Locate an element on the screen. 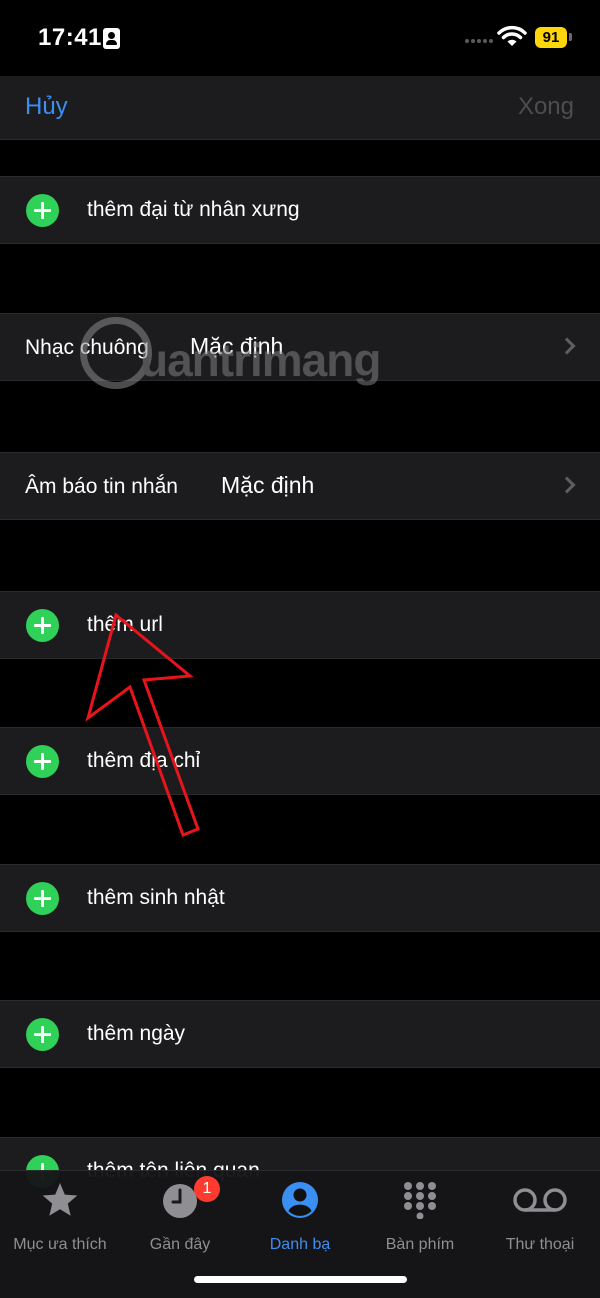  tab-voicemail-label: Thư thoại is located at coordinates (540, 1244).